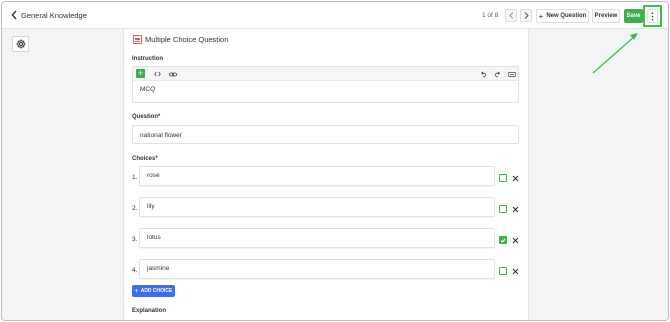 The height and width of the screenshot is (322, 670). Describe the element at coordinates (317, 269) in the screenshot. I see `choice-input: jasmine` at that location.